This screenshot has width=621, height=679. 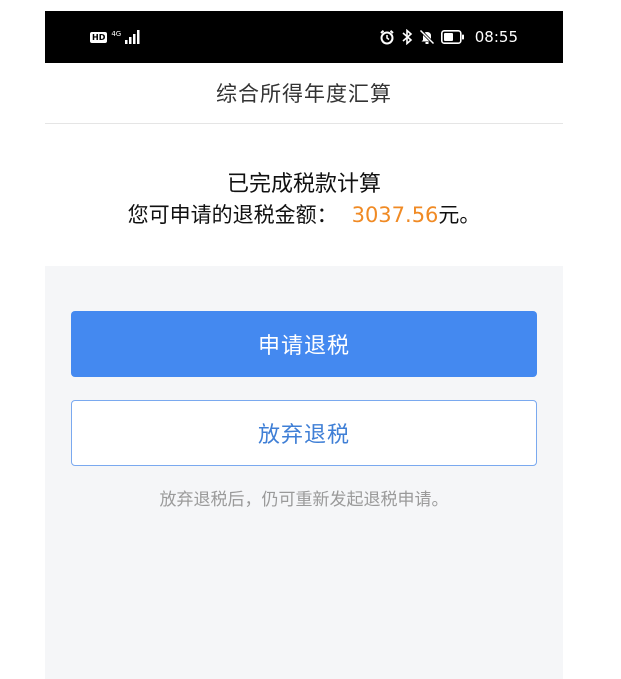 I want to click on give-up-refund-button: 放弃退税, so click(x=304, y=433).